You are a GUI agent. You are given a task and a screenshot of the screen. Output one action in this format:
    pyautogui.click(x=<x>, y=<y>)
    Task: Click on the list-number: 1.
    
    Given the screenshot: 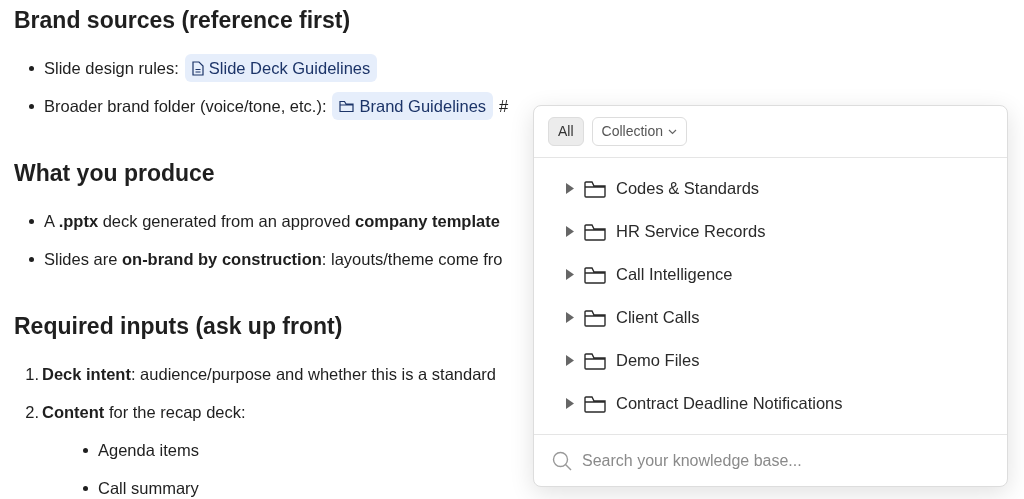 What is the action you would take?
    pyautogui.click(x=32, y=374)
    